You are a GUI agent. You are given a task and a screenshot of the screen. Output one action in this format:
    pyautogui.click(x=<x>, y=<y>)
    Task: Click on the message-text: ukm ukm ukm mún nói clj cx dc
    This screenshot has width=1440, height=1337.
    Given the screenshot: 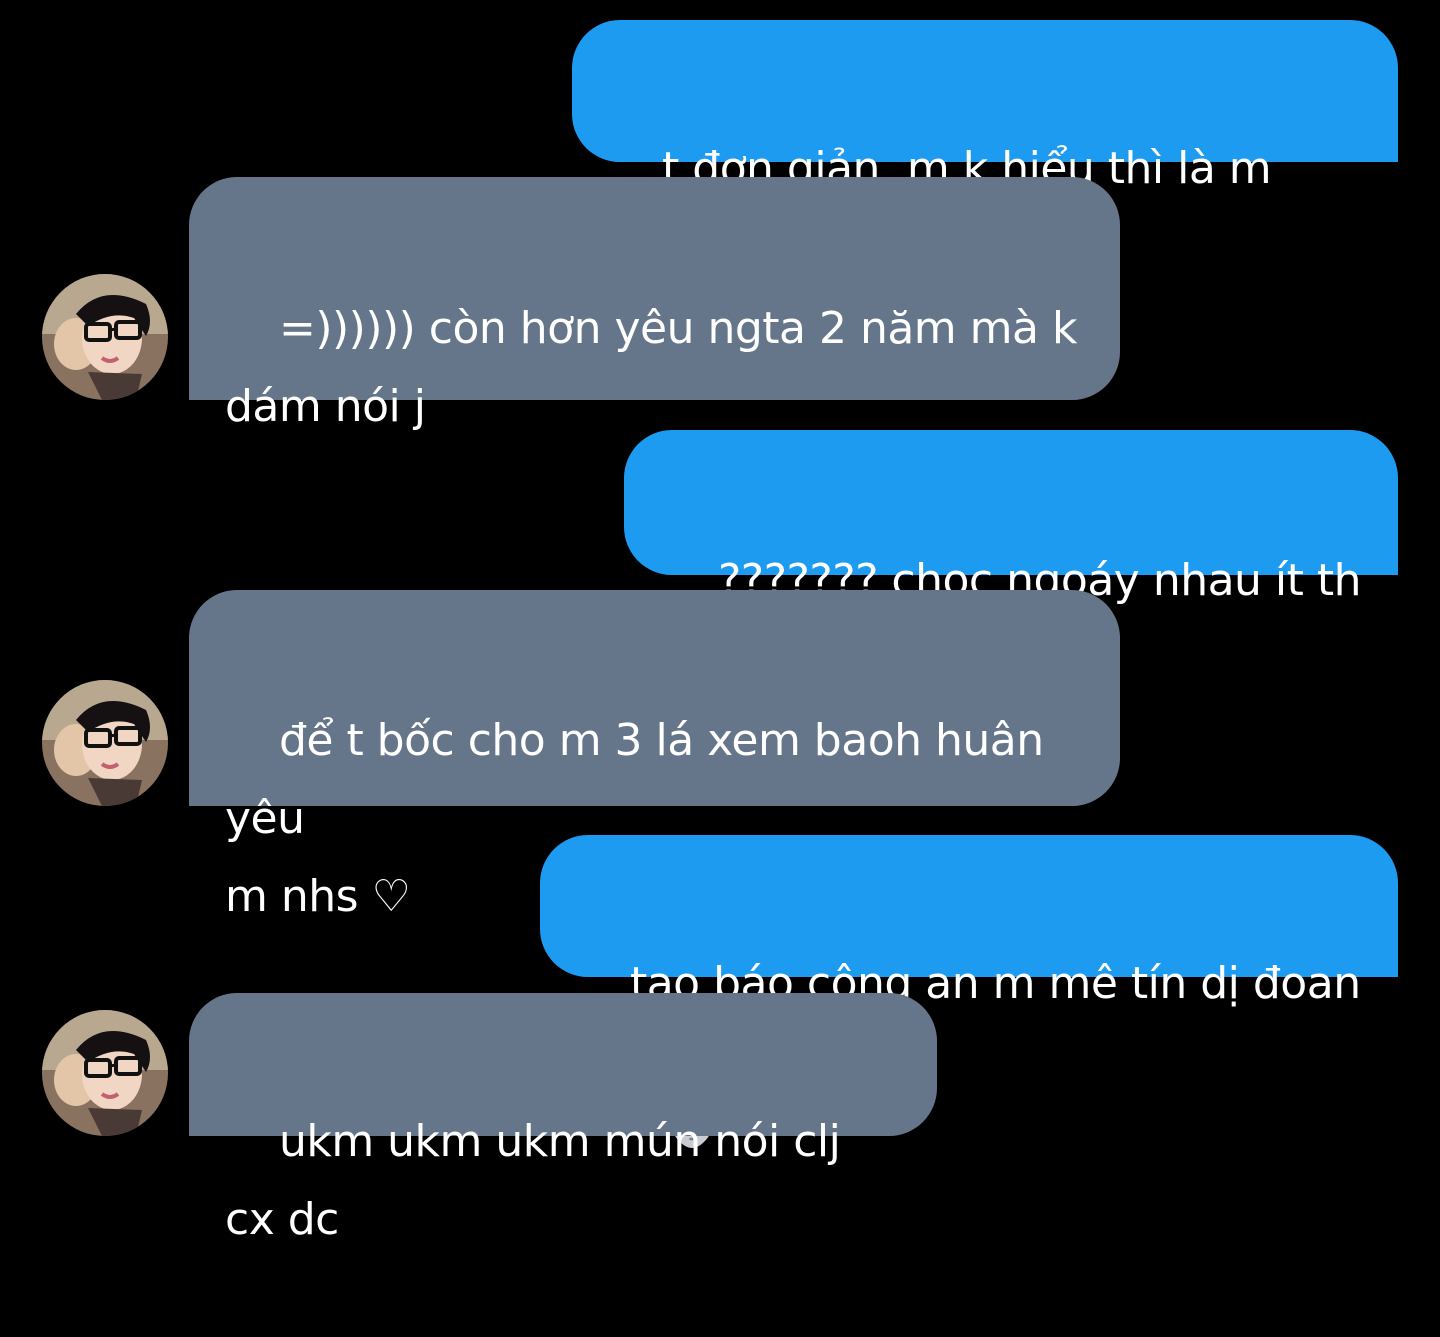 What is the action you would take?
    pyautogui.click(x=539, y=1180)
    